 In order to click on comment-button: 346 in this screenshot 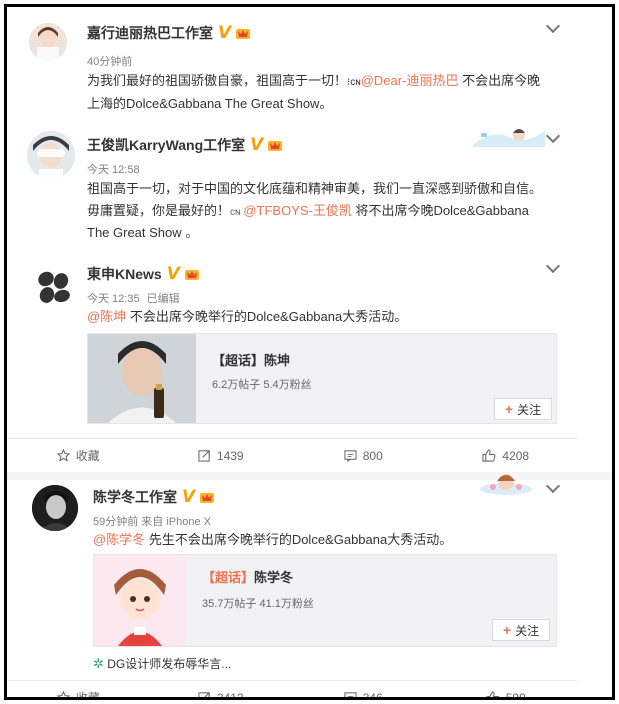, I will do `click(363, 689)`.